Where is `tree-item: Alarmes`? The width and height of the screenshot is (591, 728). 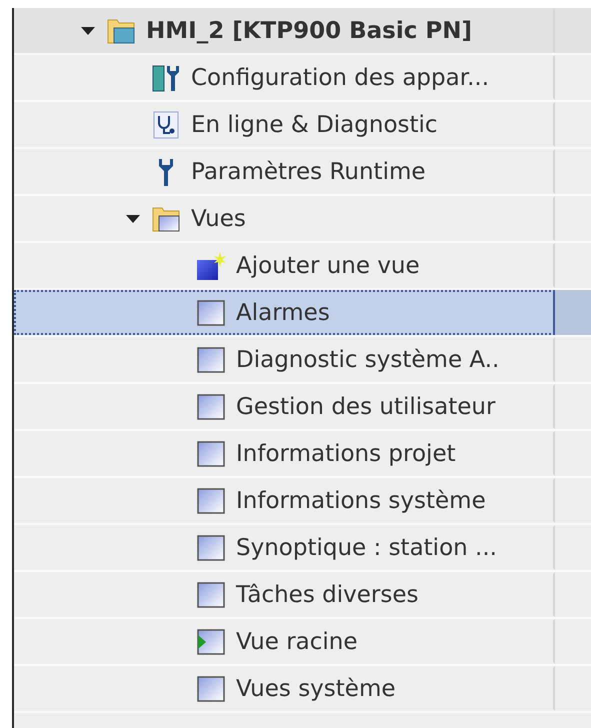
tree-item: Alarmes is located at coordinates (284, 312).